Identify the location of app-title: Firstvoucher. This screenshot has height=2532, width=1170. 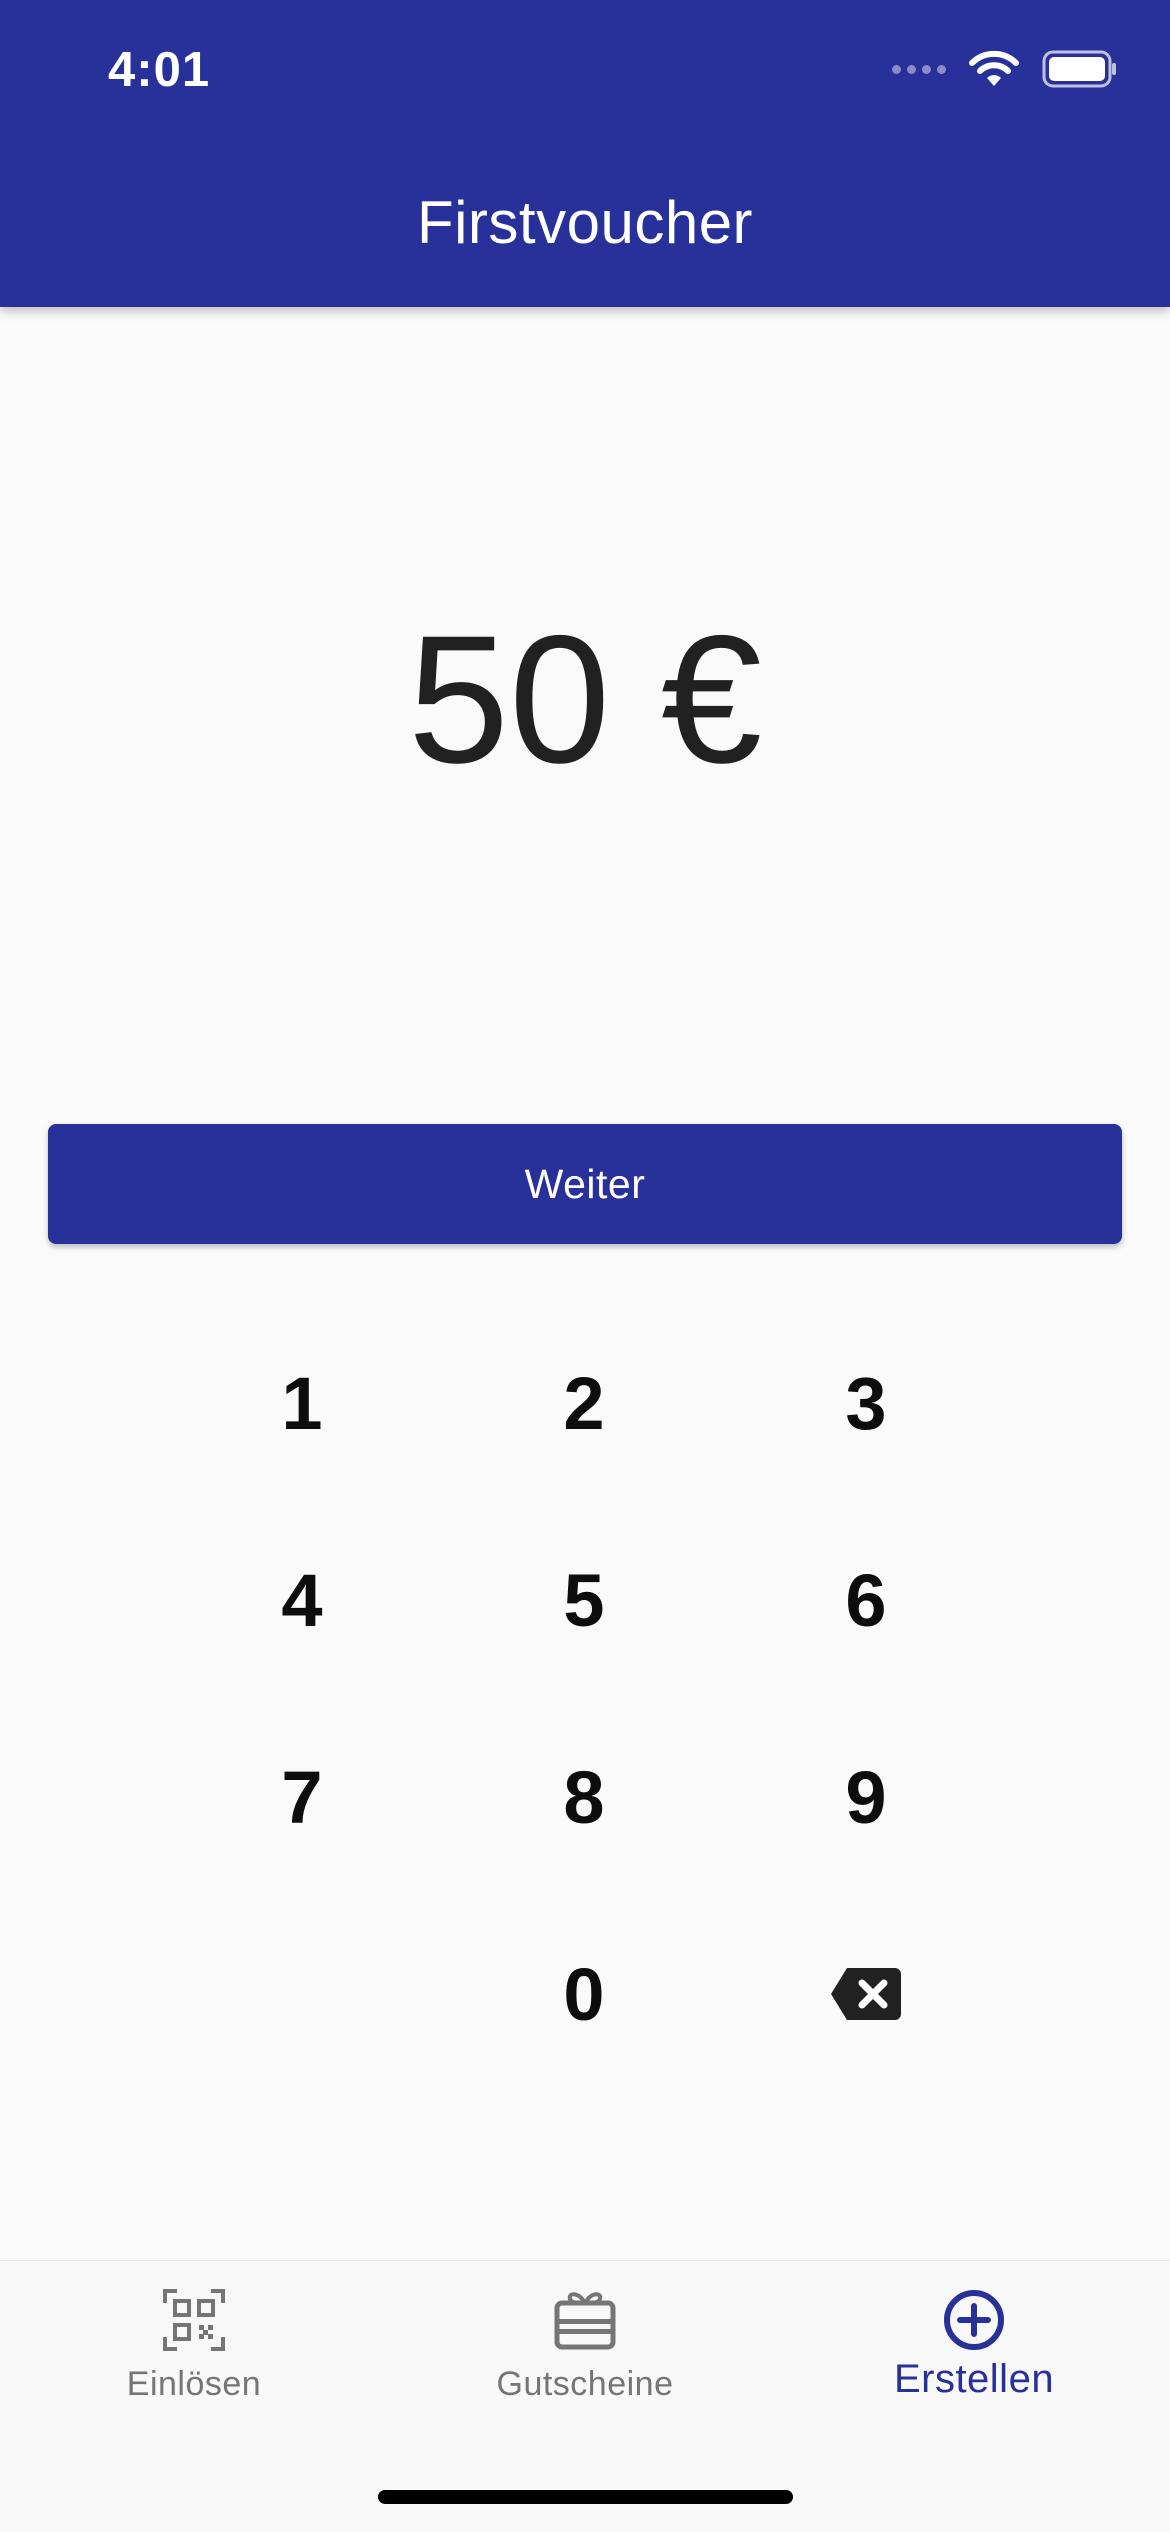
(585, 222).